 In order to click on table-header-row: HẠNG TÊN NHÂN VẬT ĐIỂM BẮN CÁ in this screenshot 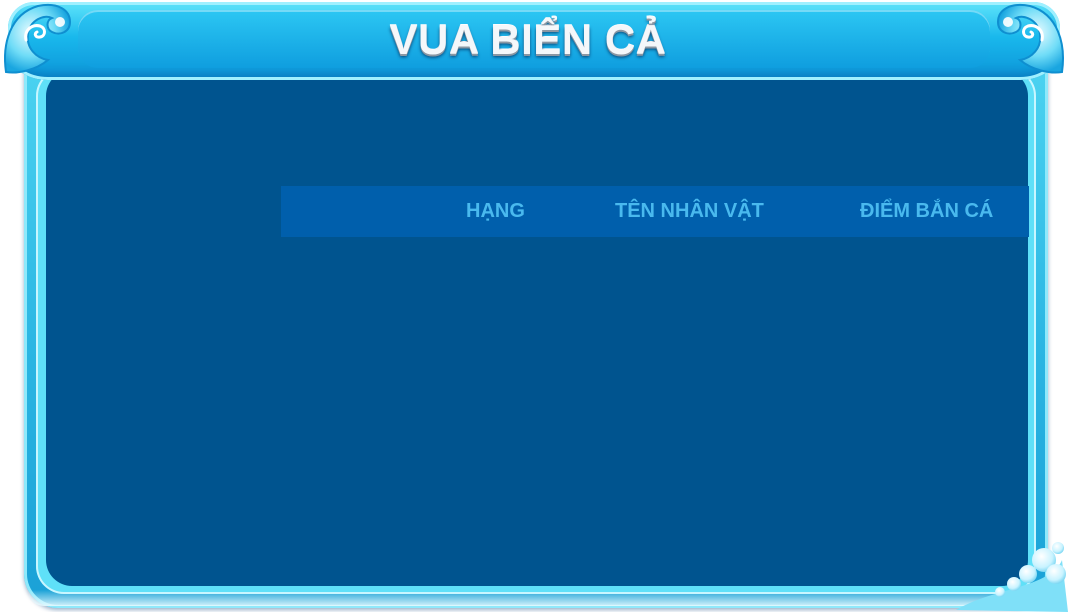, I will do `click(655, 211)`.